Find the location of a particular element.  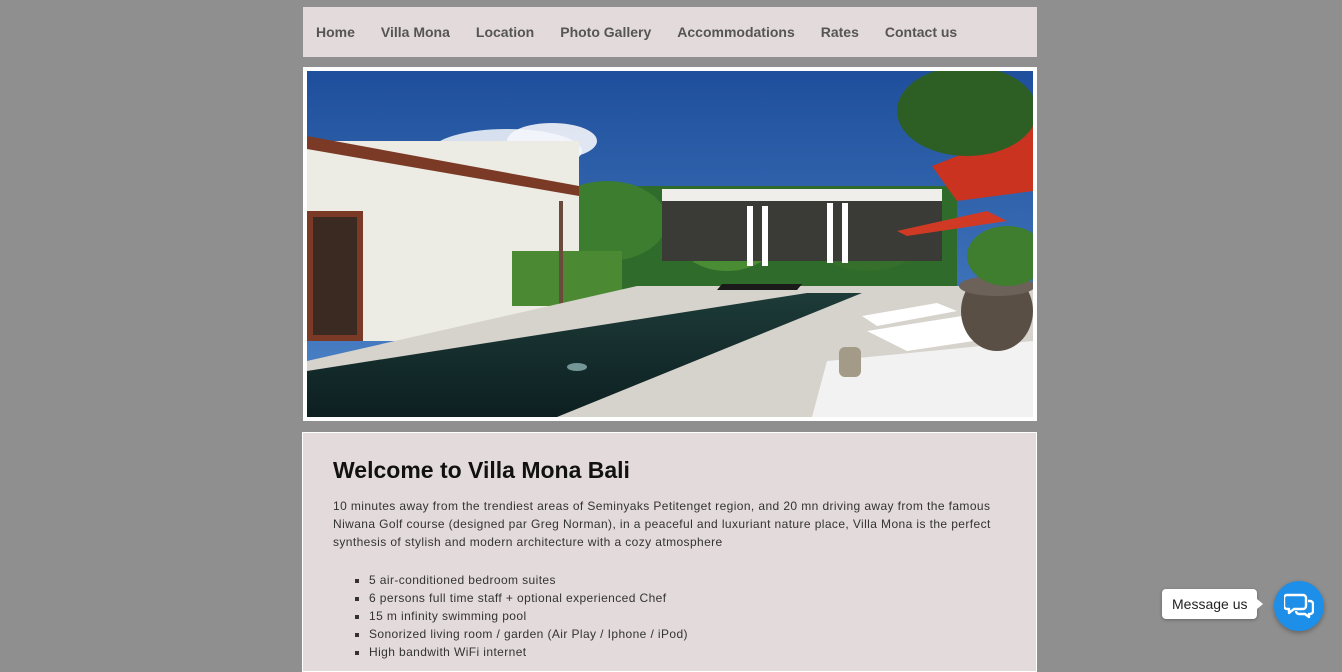

nav-item-photo-gallery: Photo Gallery is located at coordinates (605, 32).